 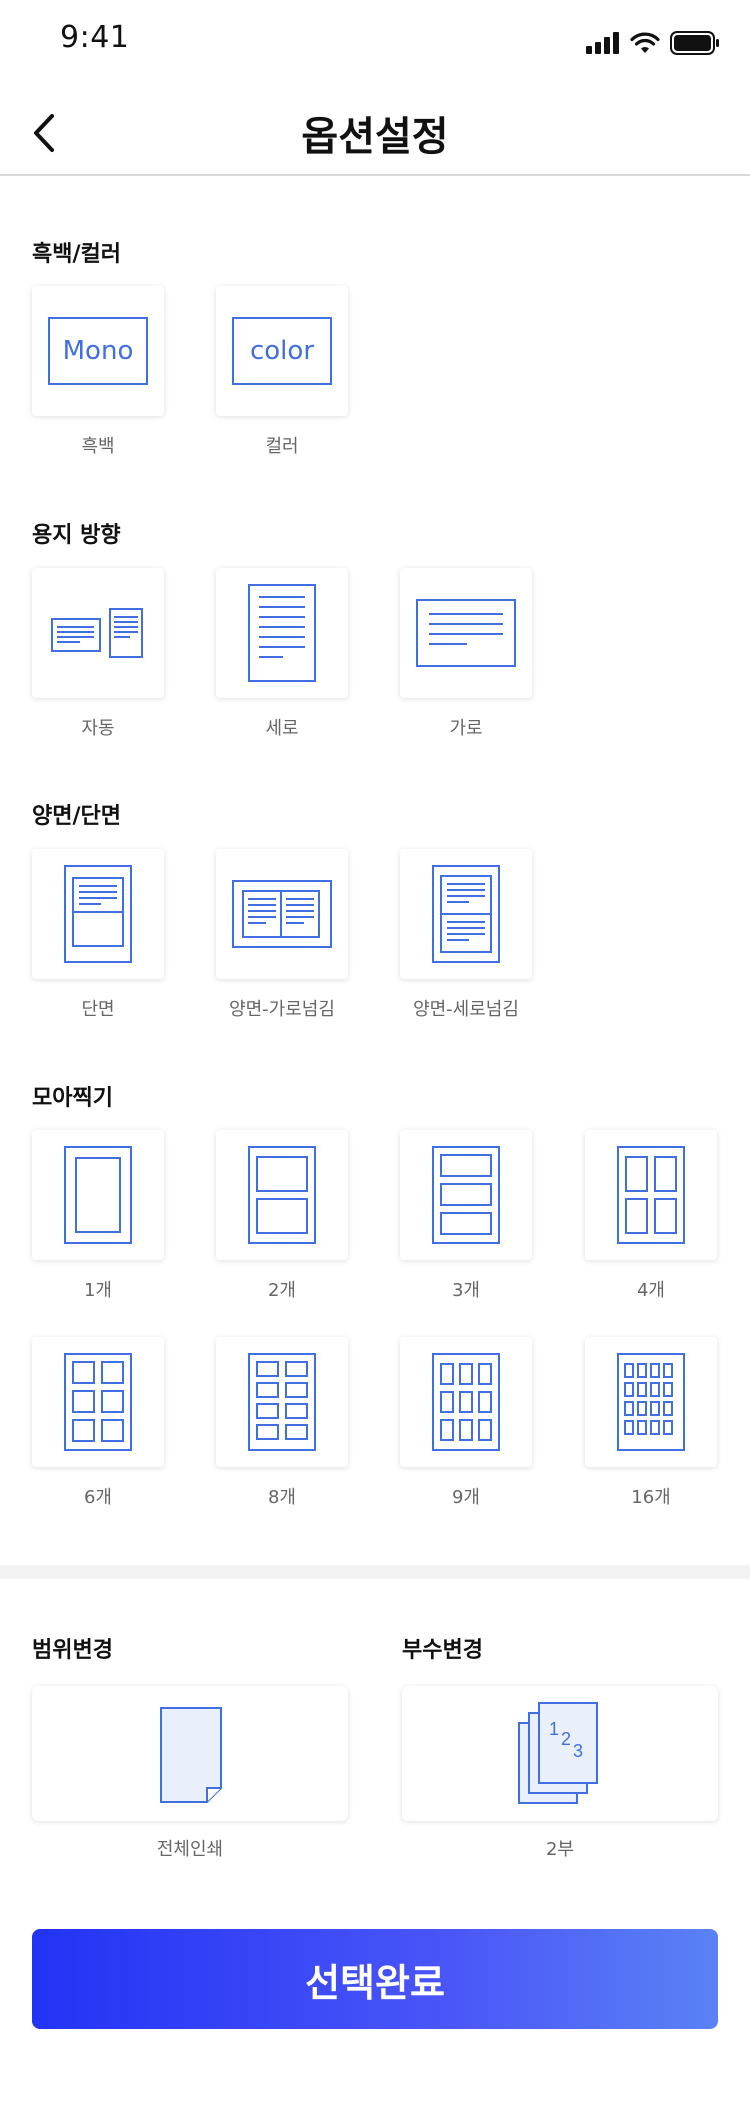 I want to click on option-nup-1-label: 1개, so click(x=97, y=1290).